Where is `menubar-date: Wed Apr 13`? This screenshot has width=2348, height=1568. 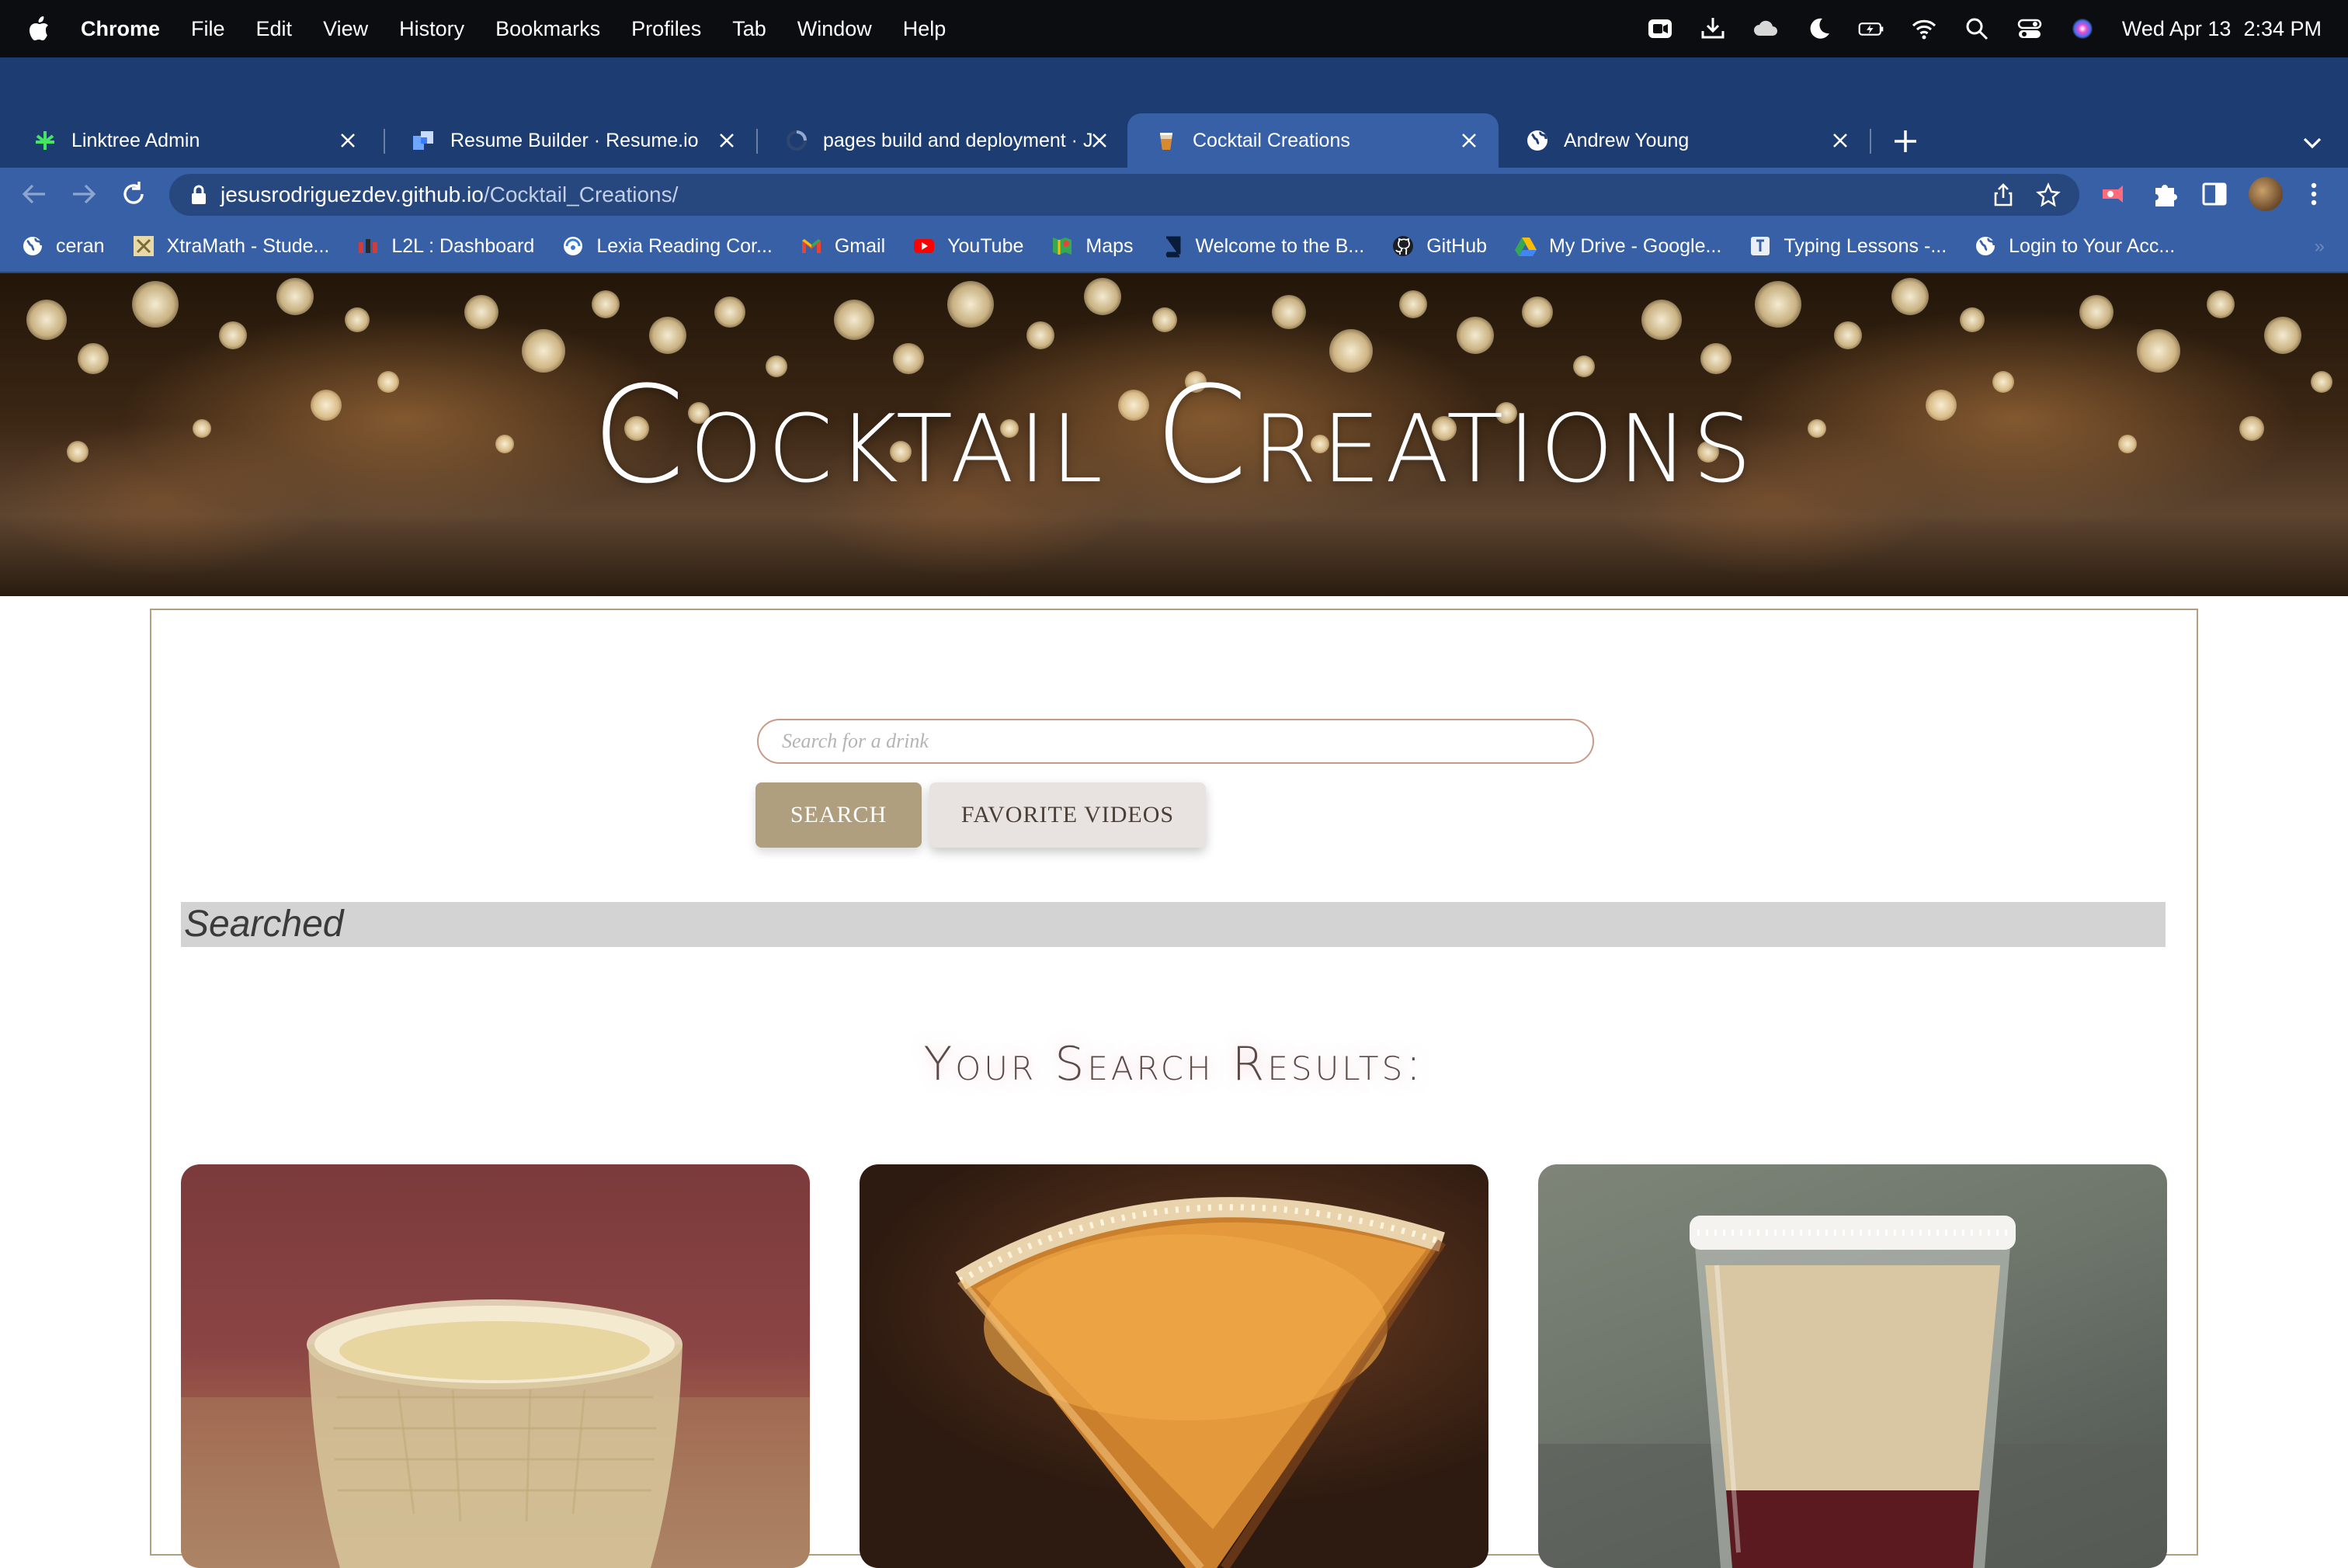
menubar-date: Wed Apr 13 is located at coordinates (2176, 28).